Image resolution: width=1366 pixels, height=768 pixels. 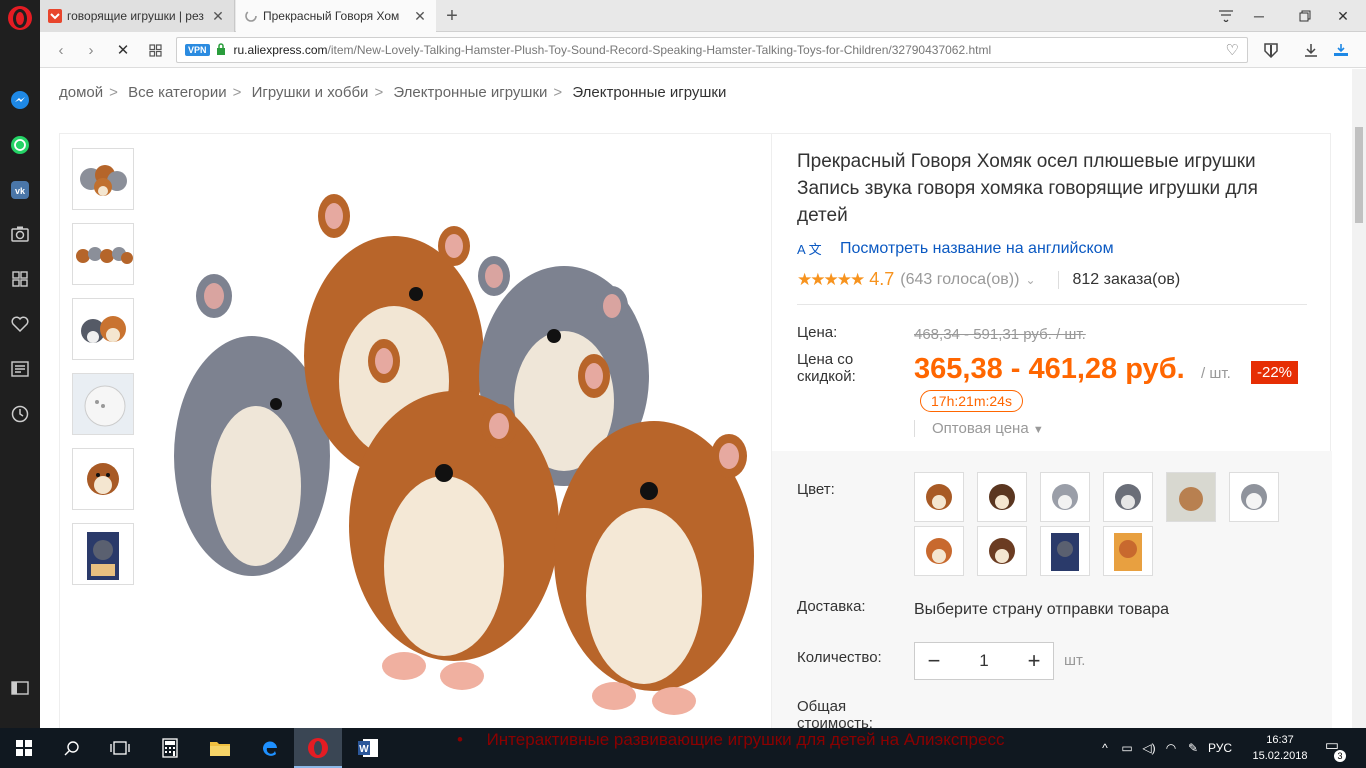 What do you see at coordinates (1333, 749) in the screenshot?
I see `action-center-icon: ▭ 3` at bounding box center [1333, 749].